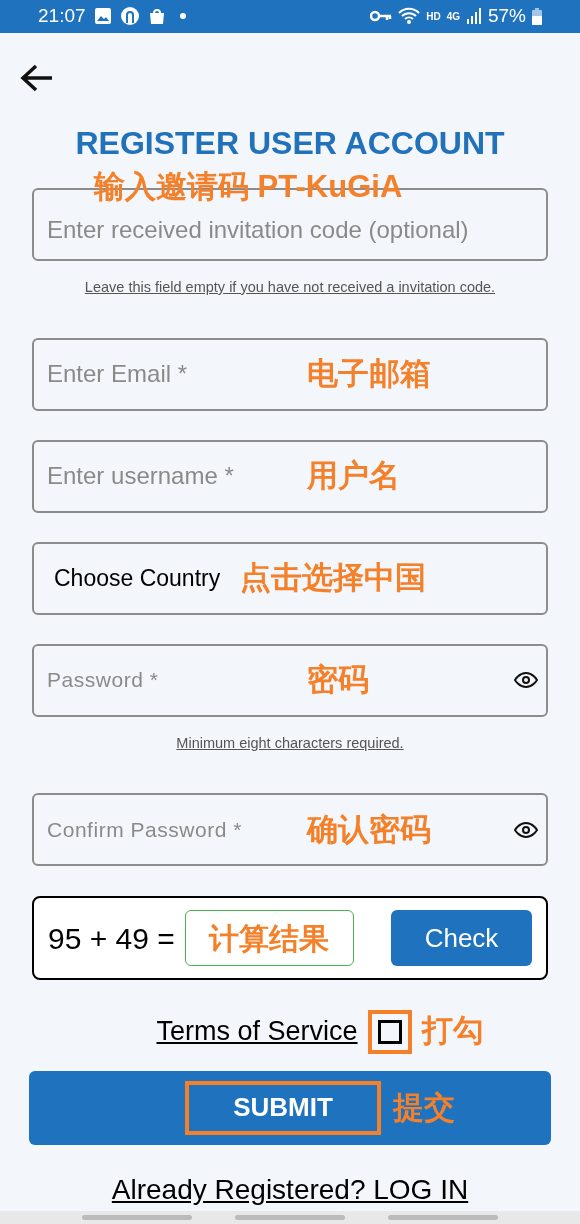 The image size is (580, 1224). What do you see at coordinates (290, 1189) in the screenshot?
I see `login-link: Already Registered? LOG IN` at bounding box center [290, 1189].